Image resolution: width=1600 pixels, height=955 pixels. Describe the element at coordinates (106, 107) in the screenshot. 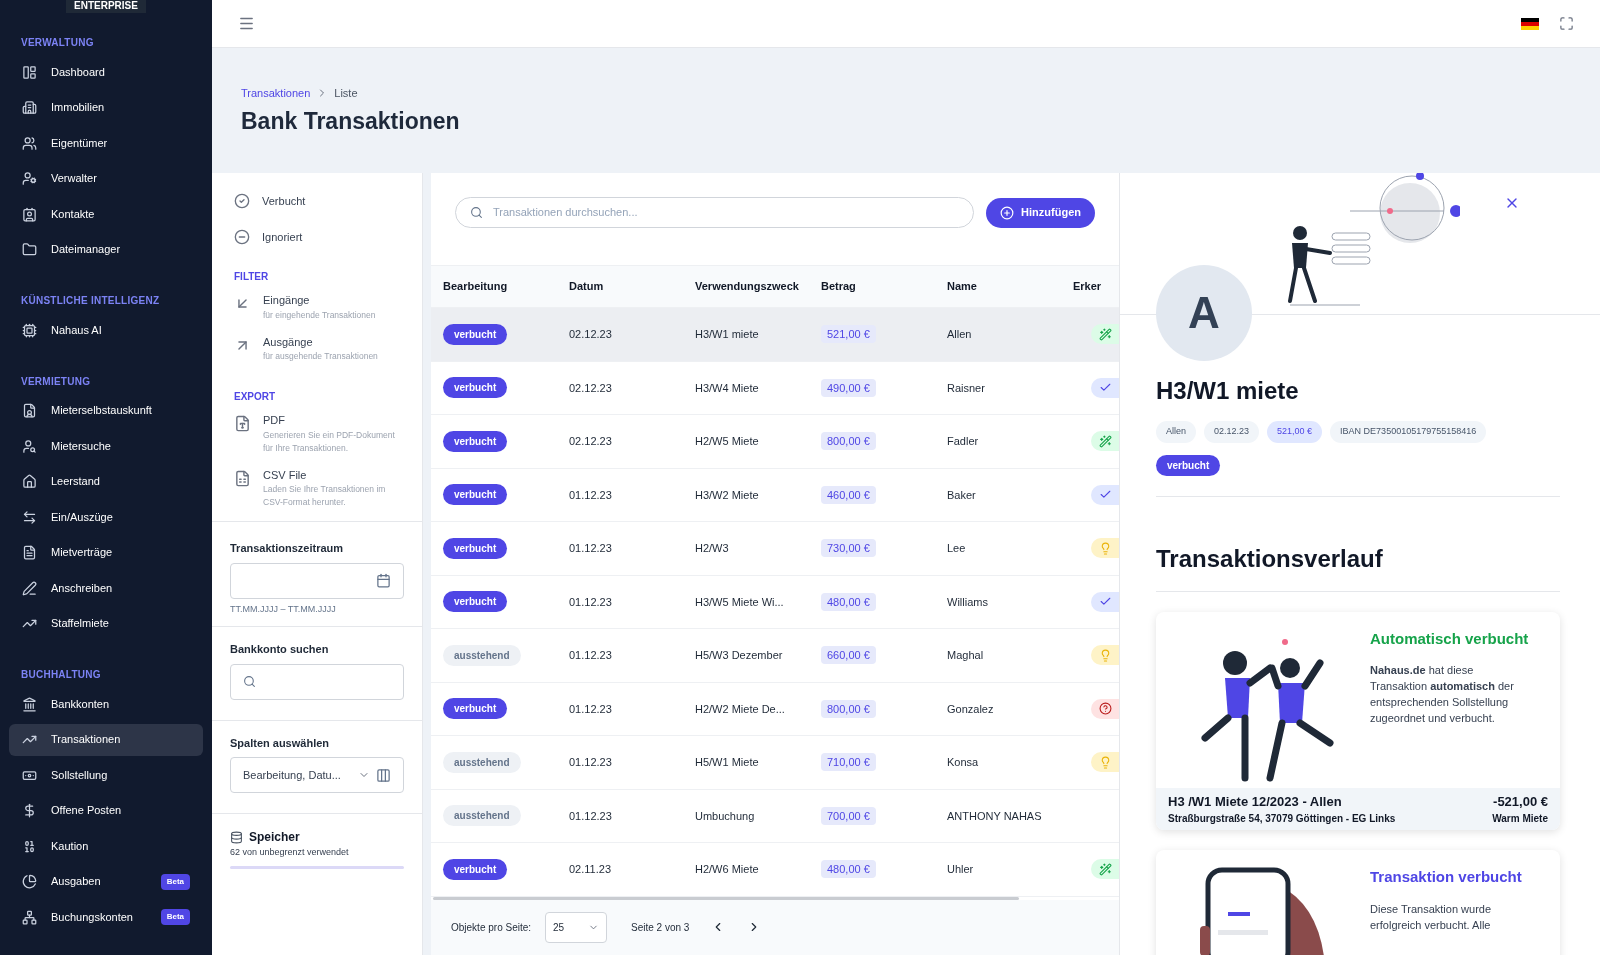

I see `sidebar-item: Immobilien` at that location.